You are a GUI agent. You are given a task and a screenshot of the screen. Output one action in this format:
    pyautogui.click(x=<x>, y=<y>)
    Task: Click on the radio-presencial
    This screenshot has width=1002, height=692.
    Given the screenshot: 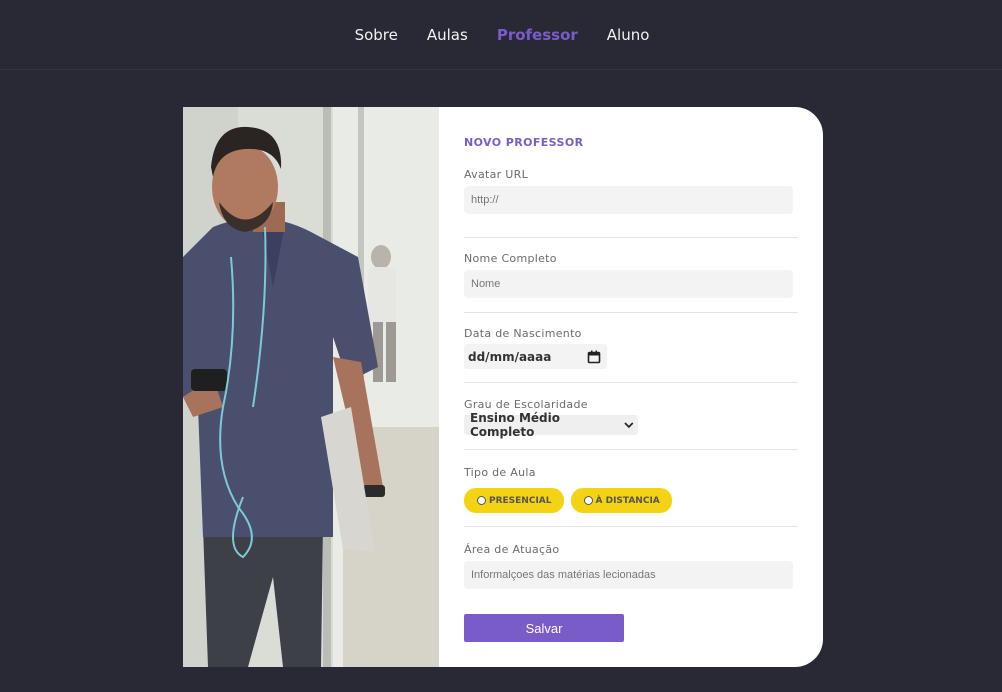 What is the action you would take?
    pyautogui.click(x=481, y=500)
    